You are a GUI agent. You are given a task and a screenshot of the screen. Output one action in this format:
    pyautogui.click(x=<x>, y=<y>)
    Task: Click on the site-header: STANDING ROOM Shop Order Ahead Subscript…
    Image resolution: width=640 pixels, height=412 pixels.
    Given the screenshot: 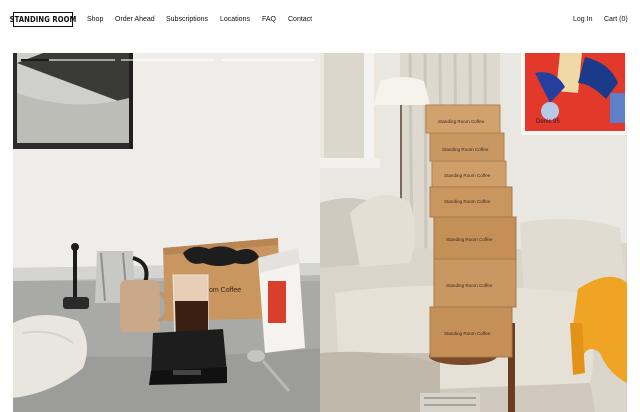 What is the action you would take?
    pyautogui.click(x=320, y=20)
    